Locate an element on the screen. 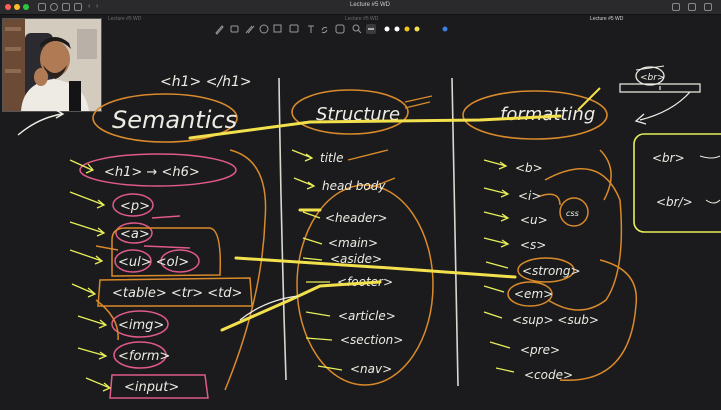 This screenshot has width=721, height=410. semantics-item: <ul> <ol> is located at coordinates (153, 262).